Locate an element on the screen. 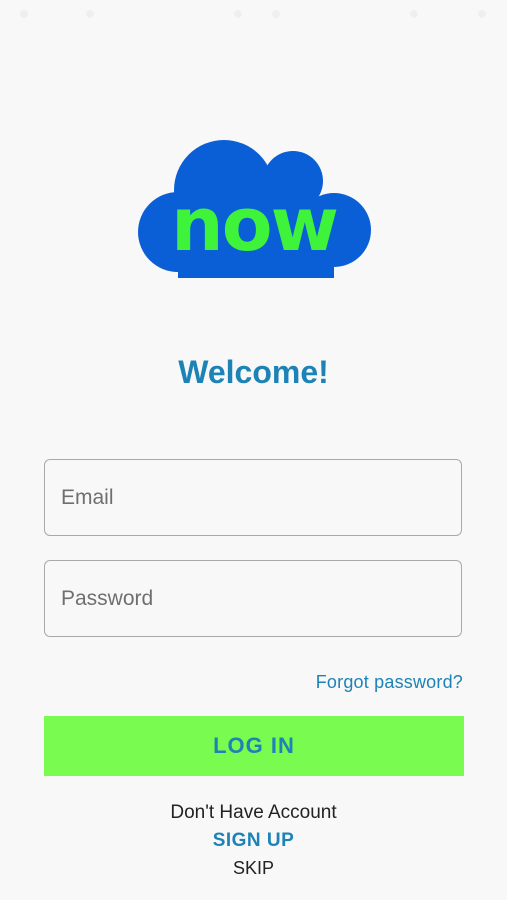 The width and height of the screenshot is (507, 900). password-field is located at coordinates (253, 598).